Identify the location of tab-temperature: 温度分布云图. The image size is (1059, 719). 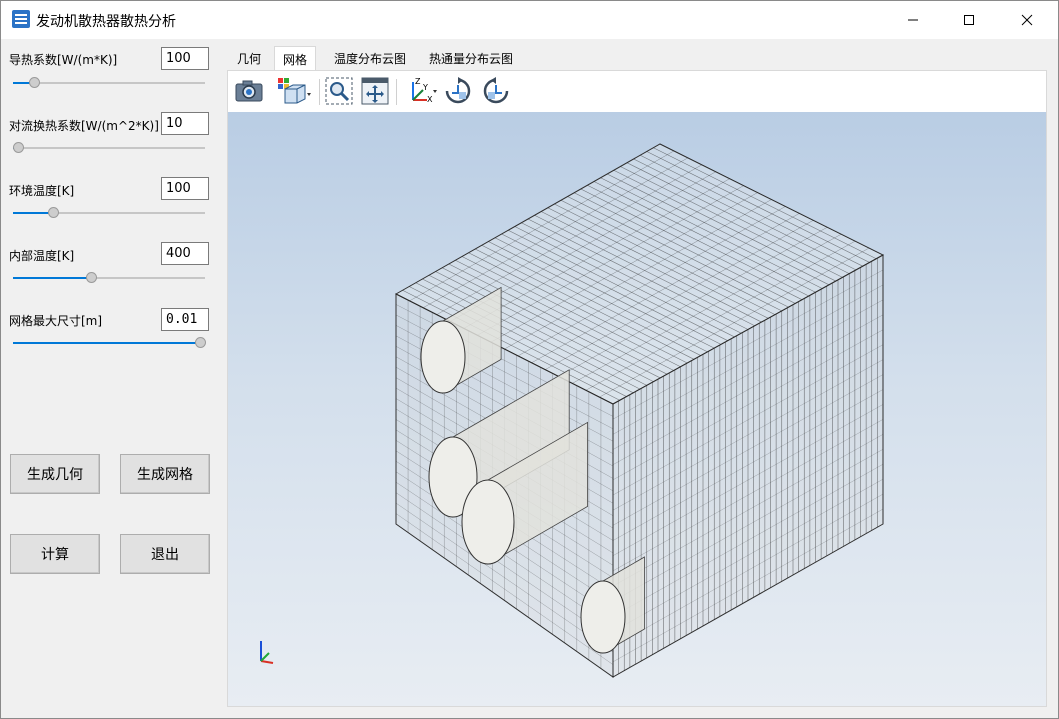
(370, 58).